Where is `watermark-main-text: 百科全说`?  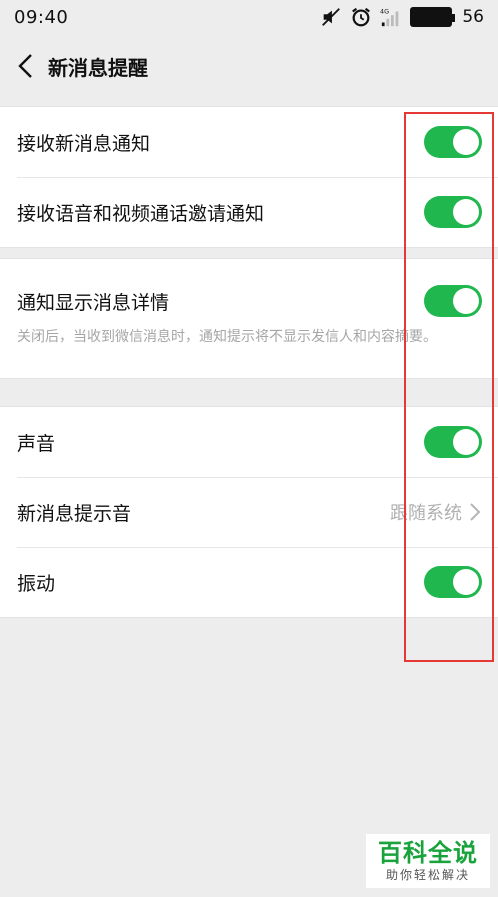 watermark-main-text: 百科全说 is located at coordinates (428, 853).